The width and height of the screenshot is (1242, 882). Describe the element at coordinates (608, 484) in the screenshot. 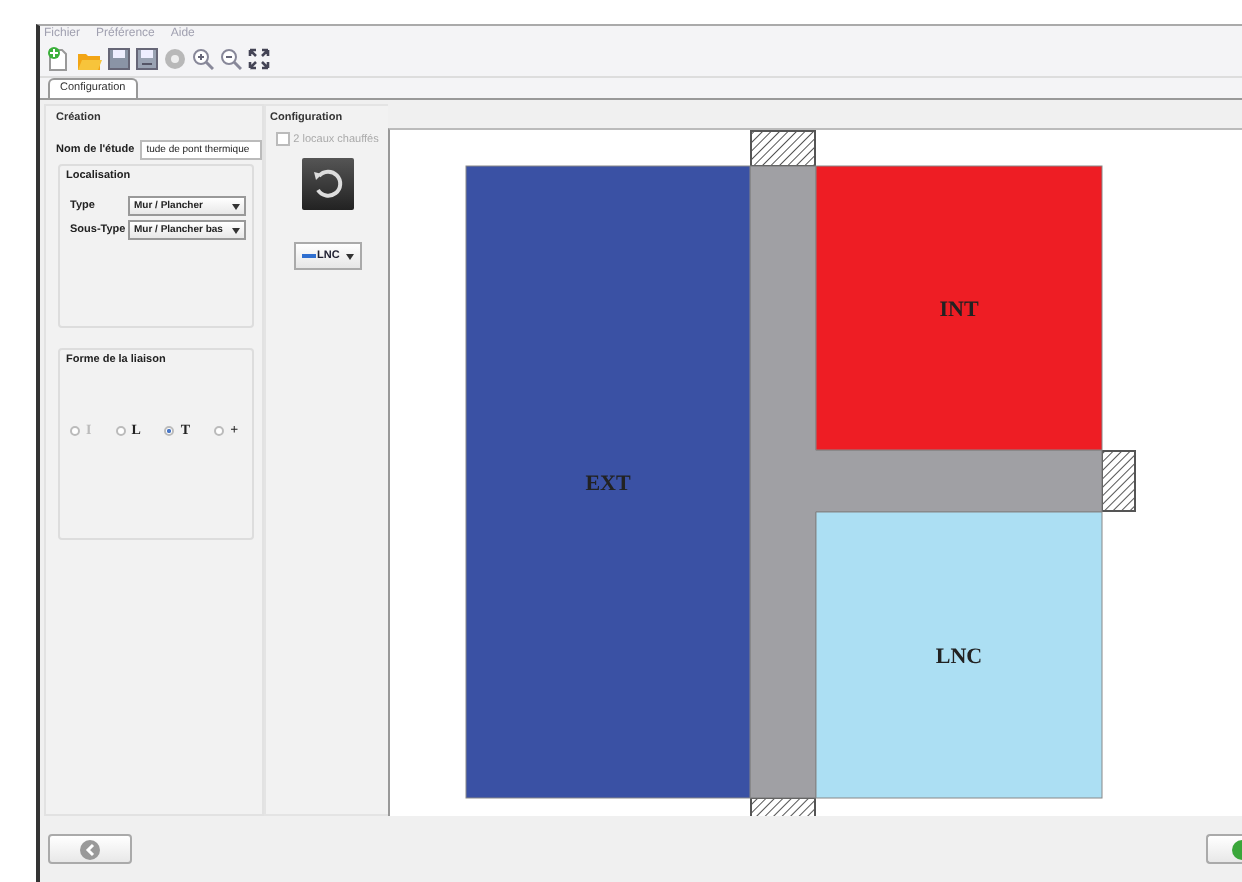

I see `zone-label: EXT` at that location.